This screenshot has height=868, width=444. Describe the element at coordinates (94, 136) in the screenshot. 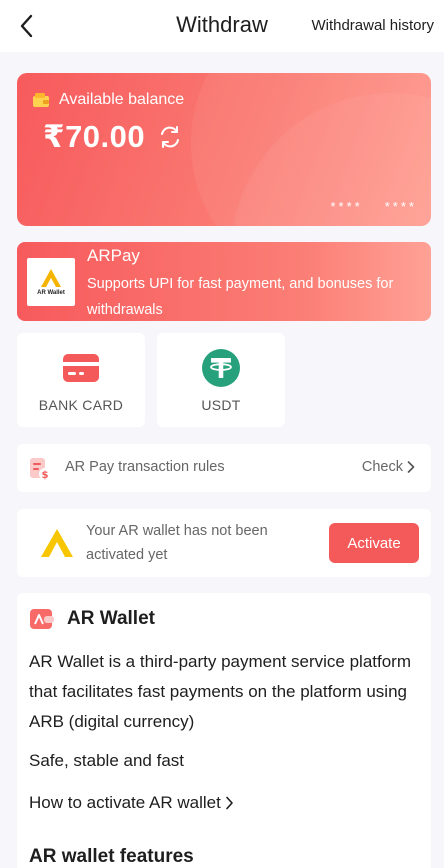

I see `balance-amount: ₹70.00` at that location.